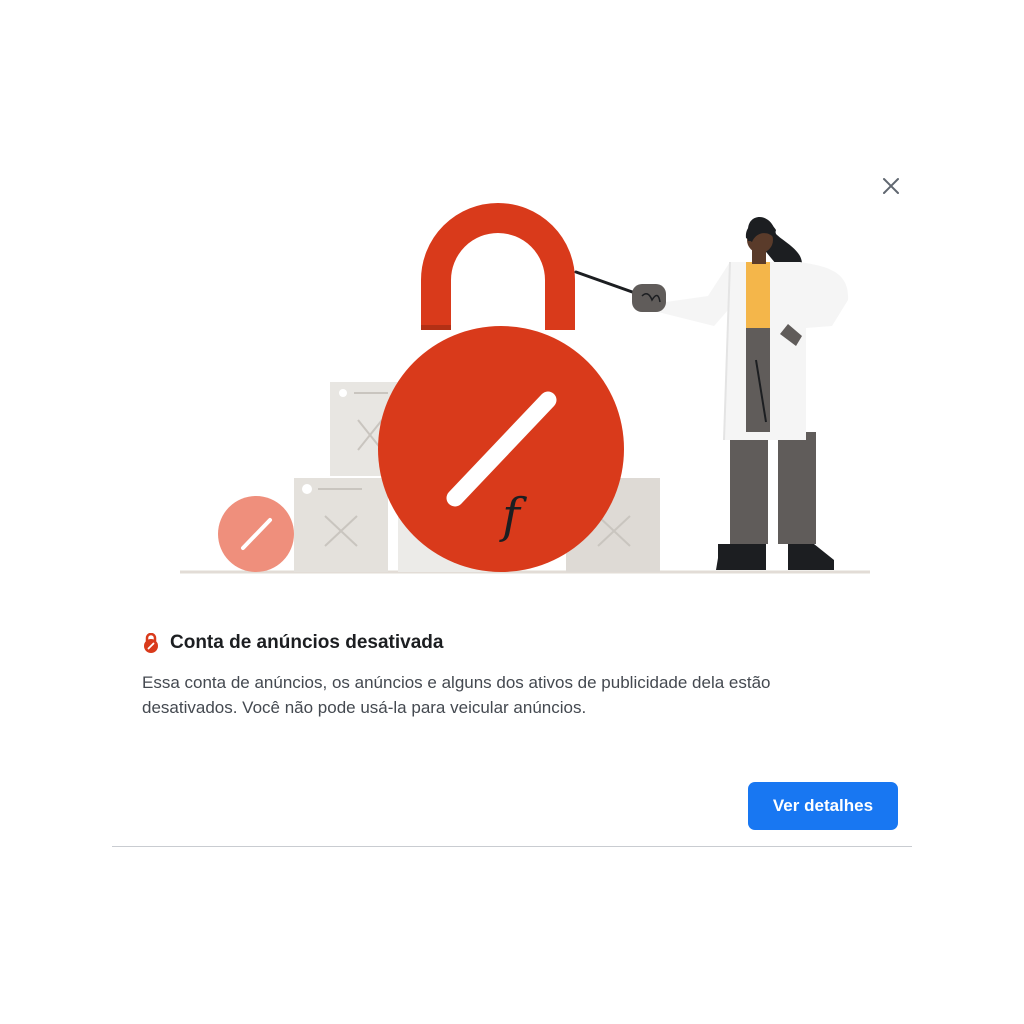 This screenshot has height=1024, width=1024. I want to click on dialog-title: Conta de anúncios desativada, so click(307, 642).